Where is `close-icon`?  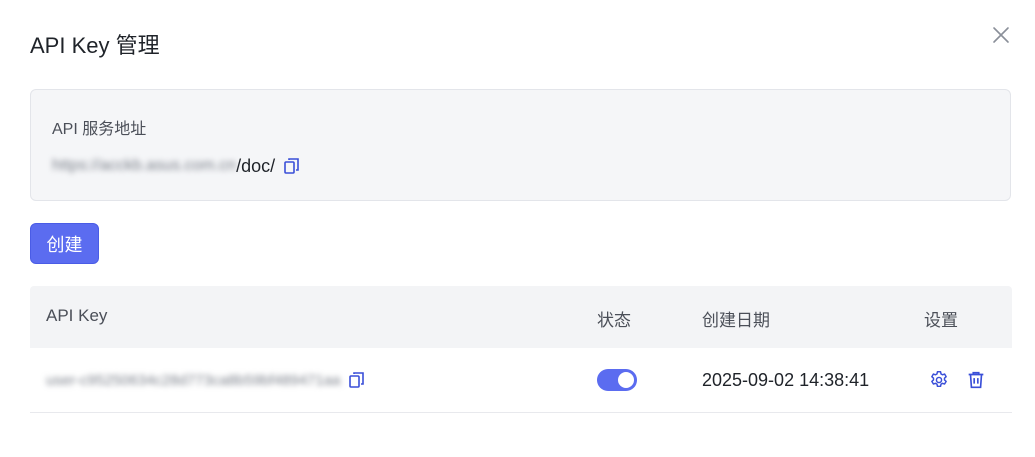
close-icon is located at coordinates (1001, 35).